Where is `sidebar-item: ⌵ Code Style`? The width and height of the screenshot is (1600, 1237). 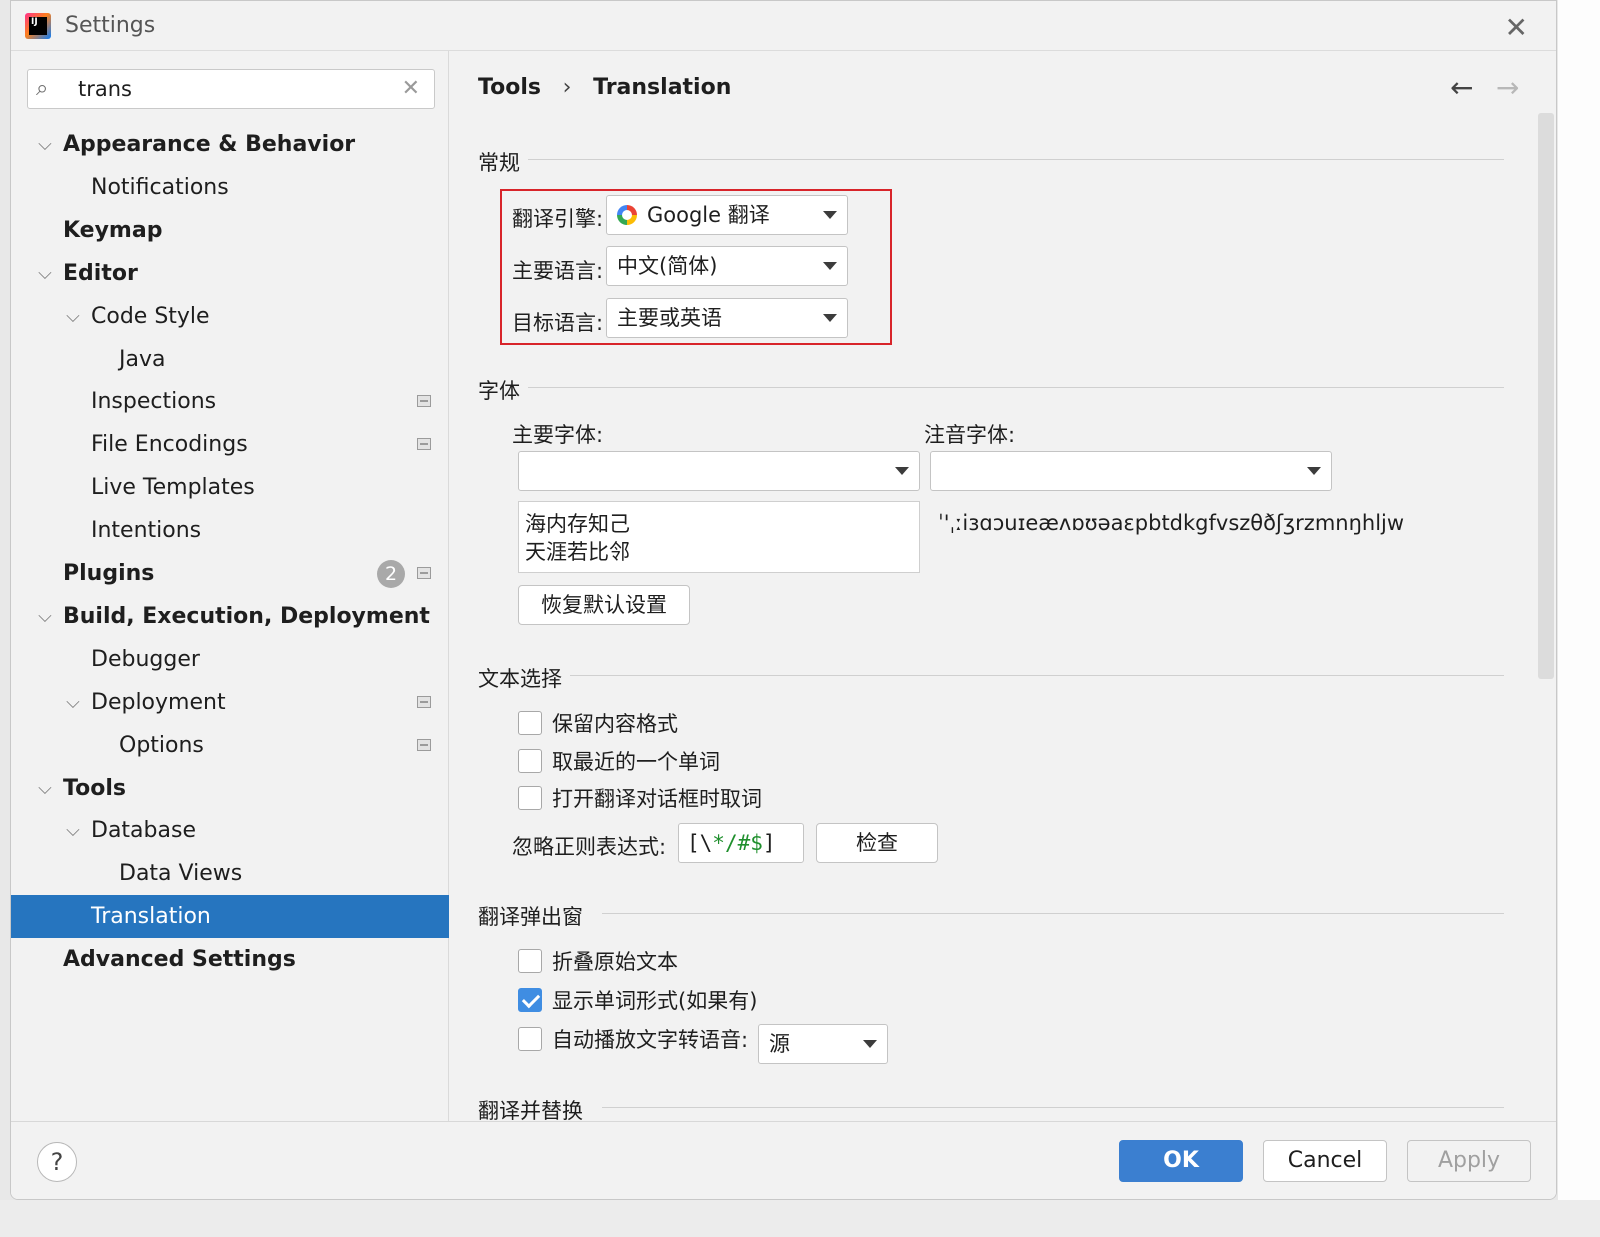 sidebar-item: ⌵ Code Style is located at coordinates (230, 316).